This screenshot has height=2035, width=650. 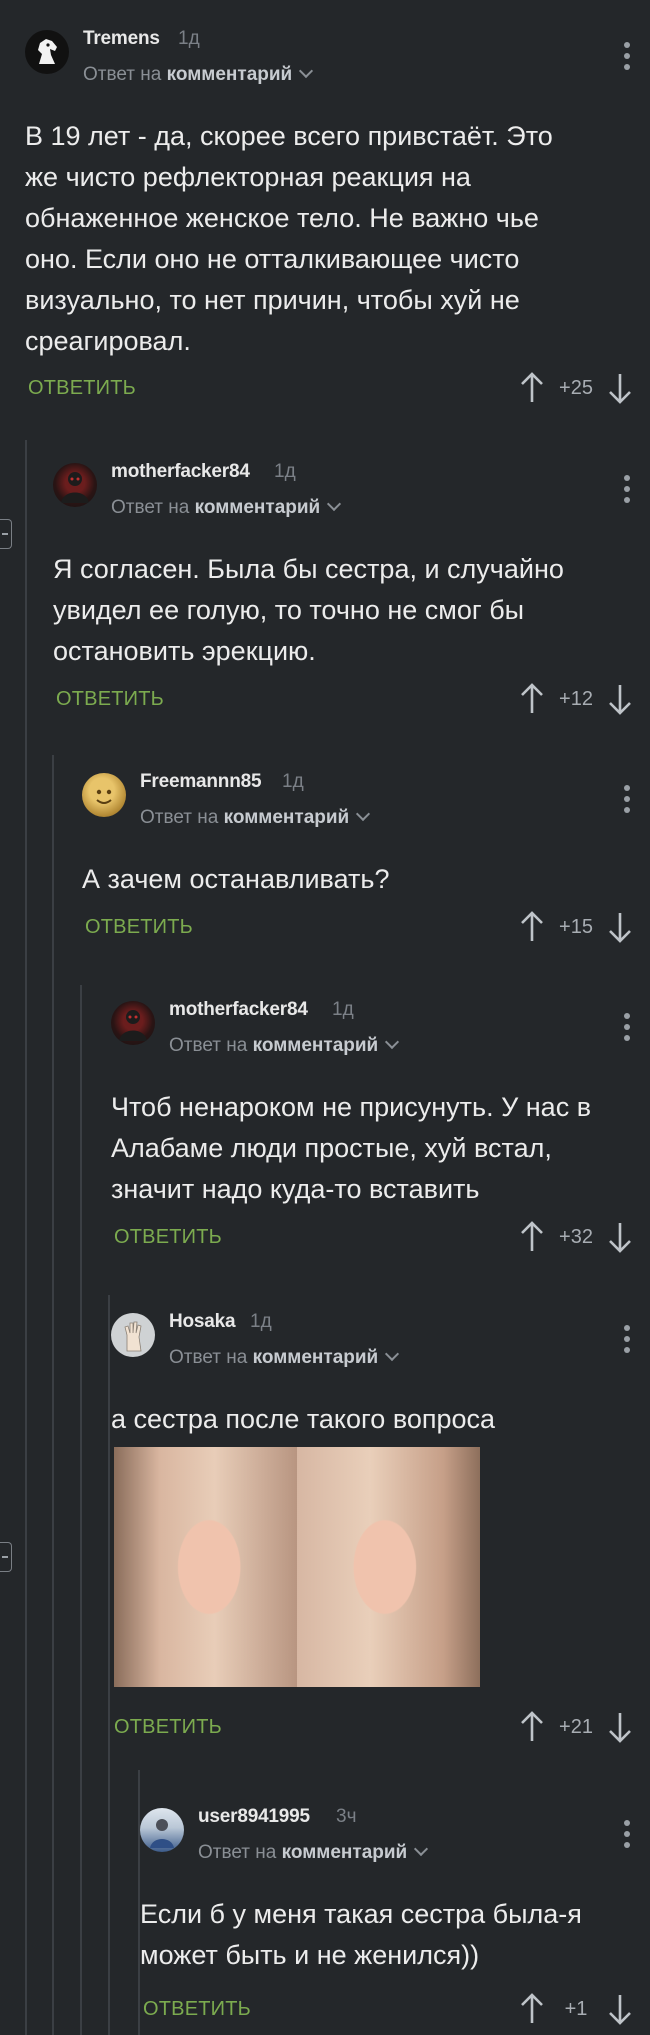 I want to click on photo-frame-right, so click(x=388, y=1567).